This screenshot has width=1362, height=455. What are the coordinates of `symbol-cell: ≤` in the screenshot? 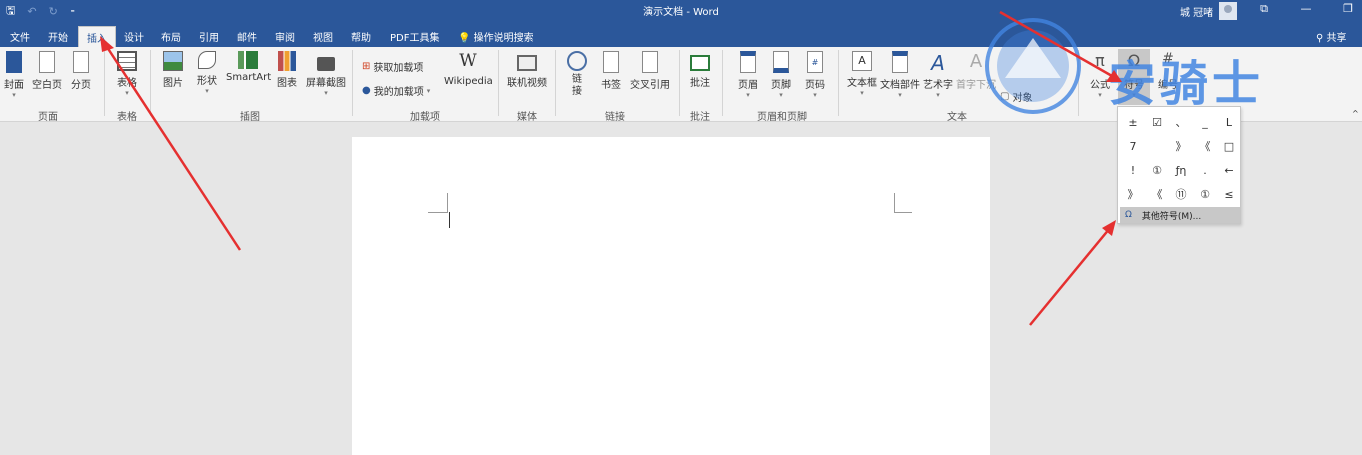 It's located at (1229, 194).